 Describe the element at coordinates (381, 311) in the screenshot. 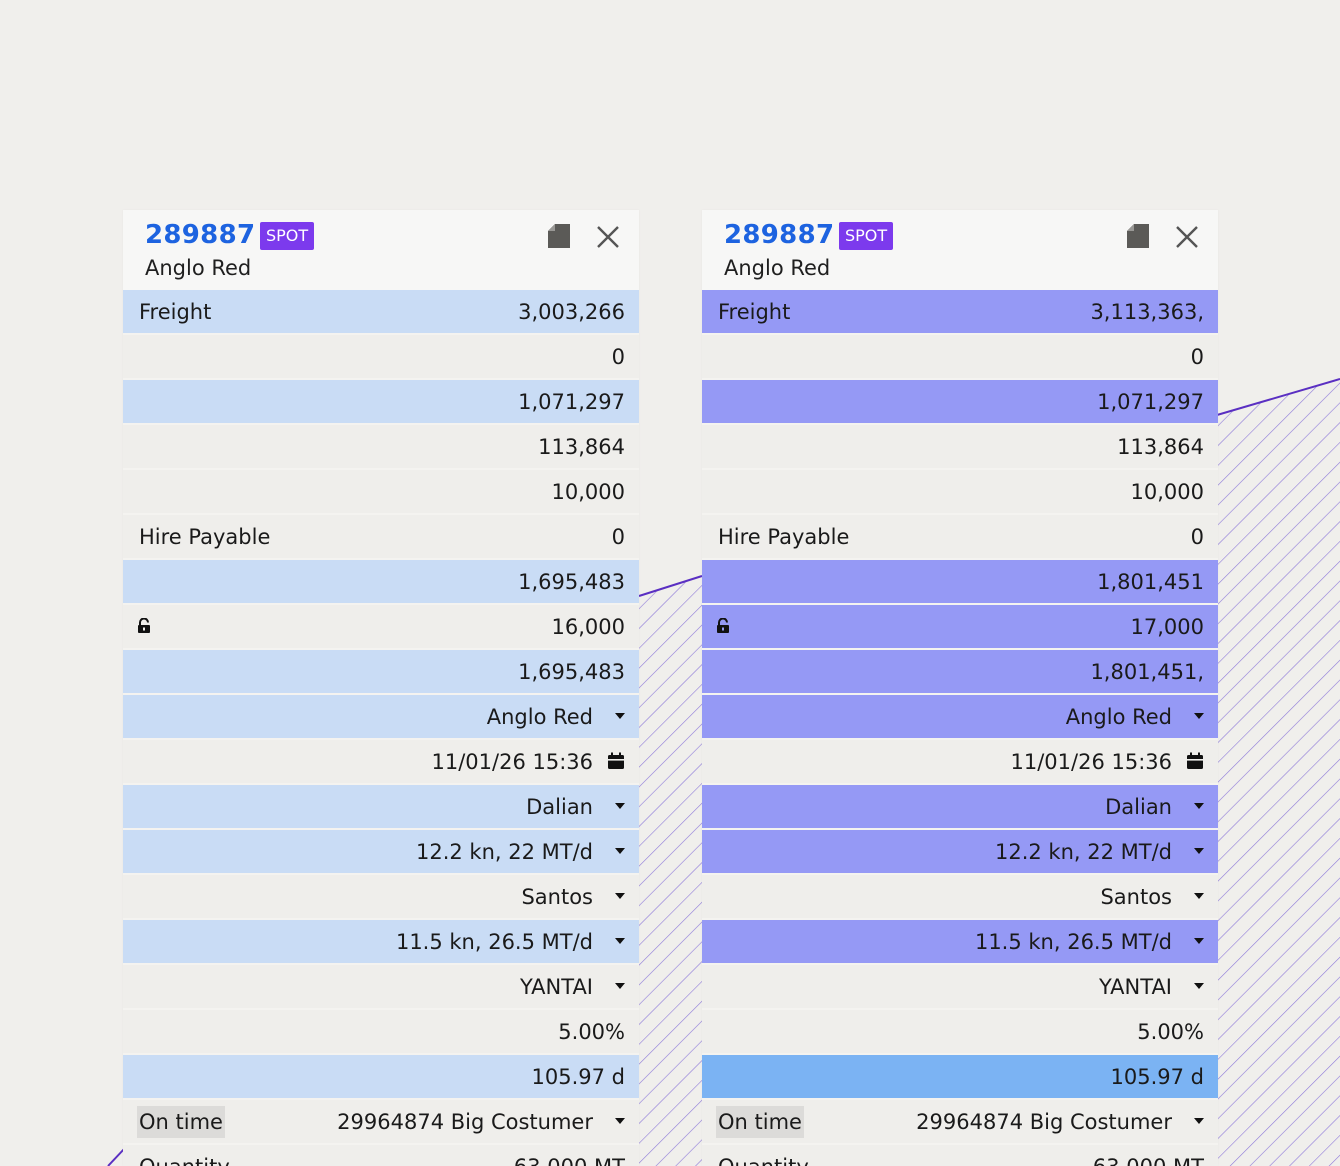

I see `row-freight: Freight 3,003,266` at that location.